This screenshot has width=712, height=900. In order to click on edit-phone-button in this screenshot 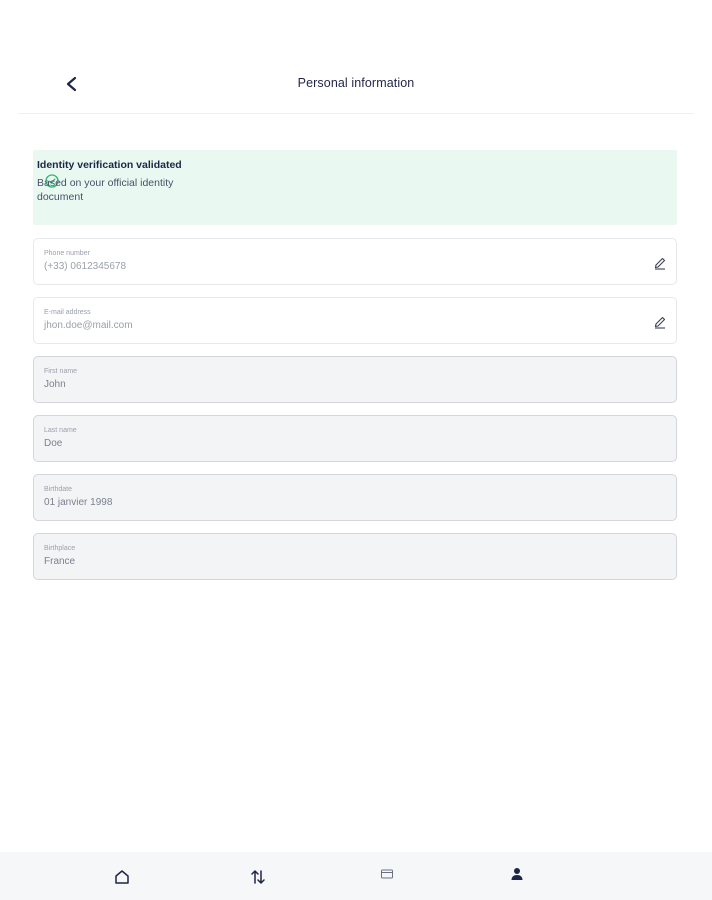, I will do `click(660, 263)`.